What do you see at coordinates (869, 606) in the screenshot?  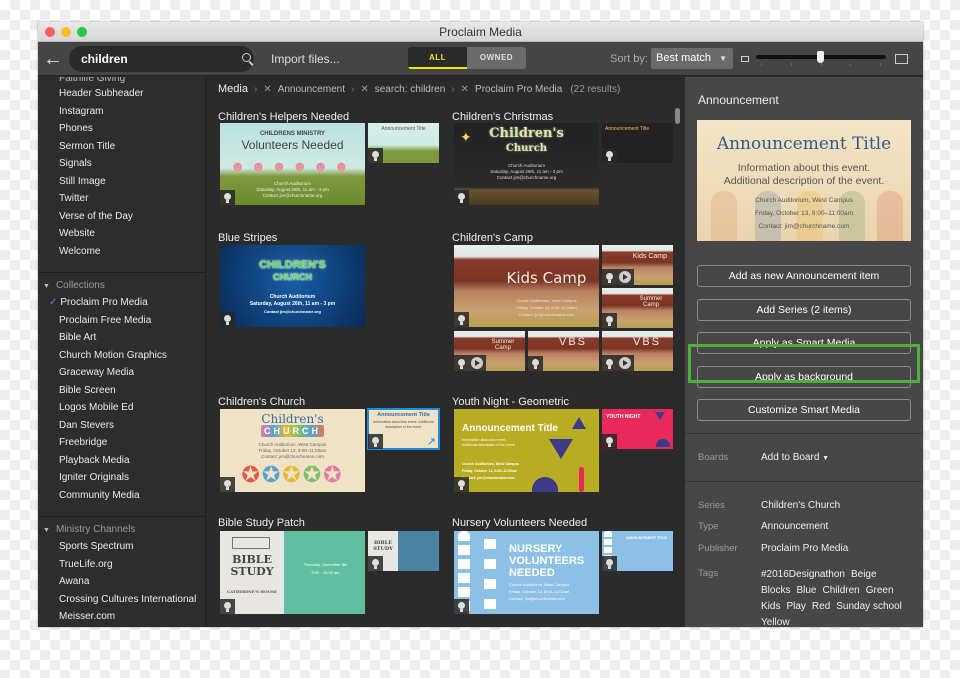 I see `tag: Sunday school` at bounding box center [869, 606].